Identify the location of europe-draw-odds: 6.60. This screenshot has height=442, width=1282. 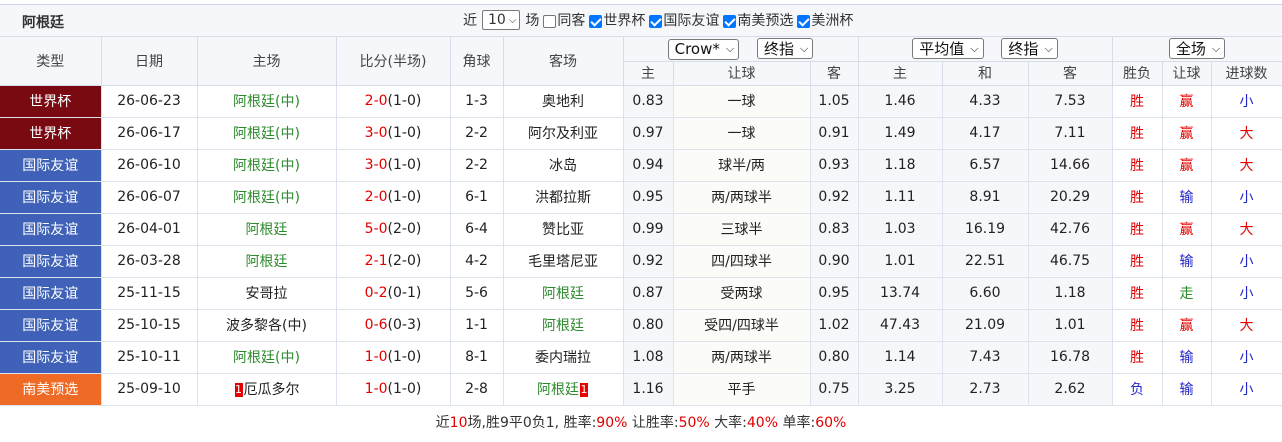
(985, 293).